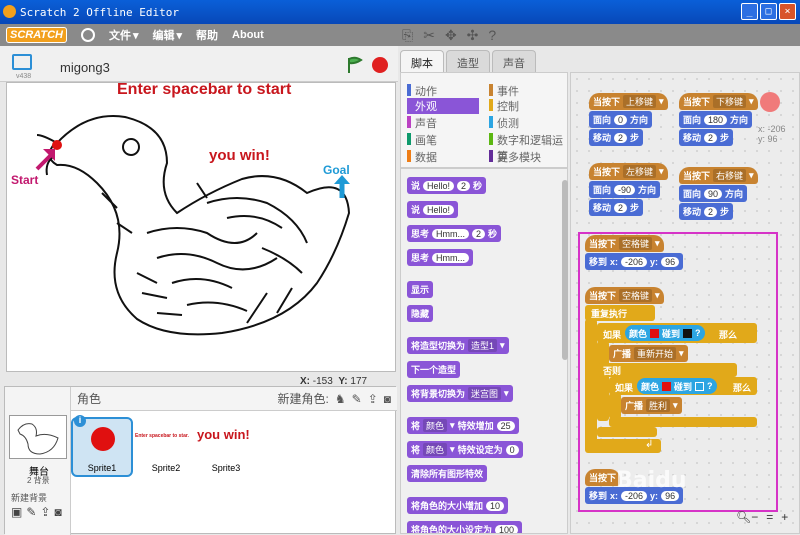 The height and width of the screenshot is (535, 800). What do you see at coordinates (400, 12) in the screenshot?
I see `window-titlebar: Scratch 2 Offline Editor _ □ ×` at bounding box center [400, 12].